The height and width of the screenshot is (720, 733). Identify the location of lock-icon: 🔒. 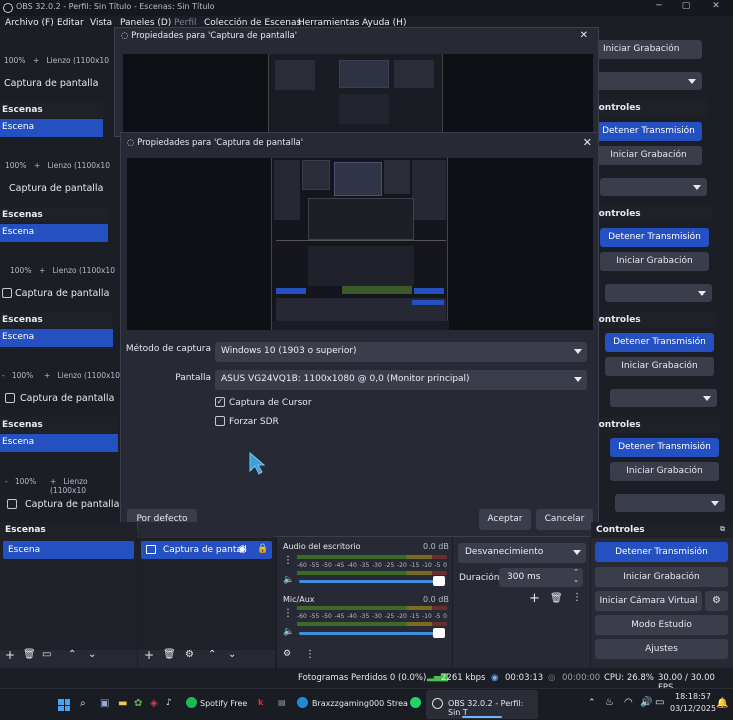
(262, 549).